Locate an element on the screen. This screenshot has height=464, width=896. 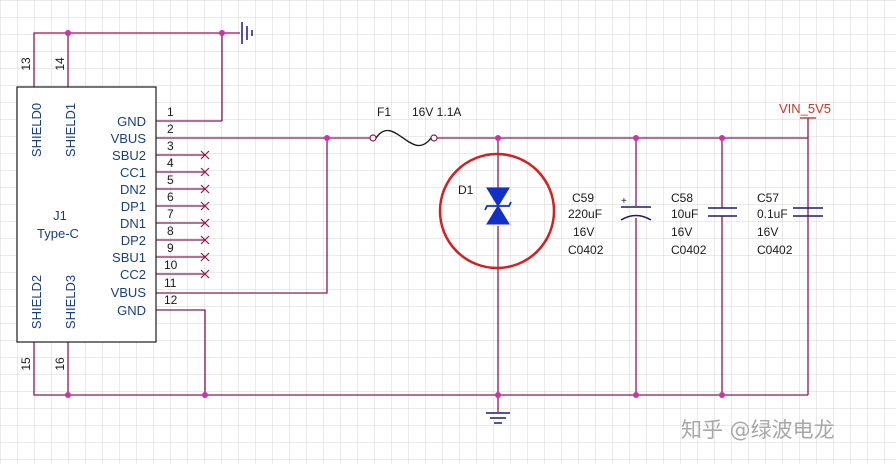
pin-num-8: 8 is located at coordinates (170, 231).